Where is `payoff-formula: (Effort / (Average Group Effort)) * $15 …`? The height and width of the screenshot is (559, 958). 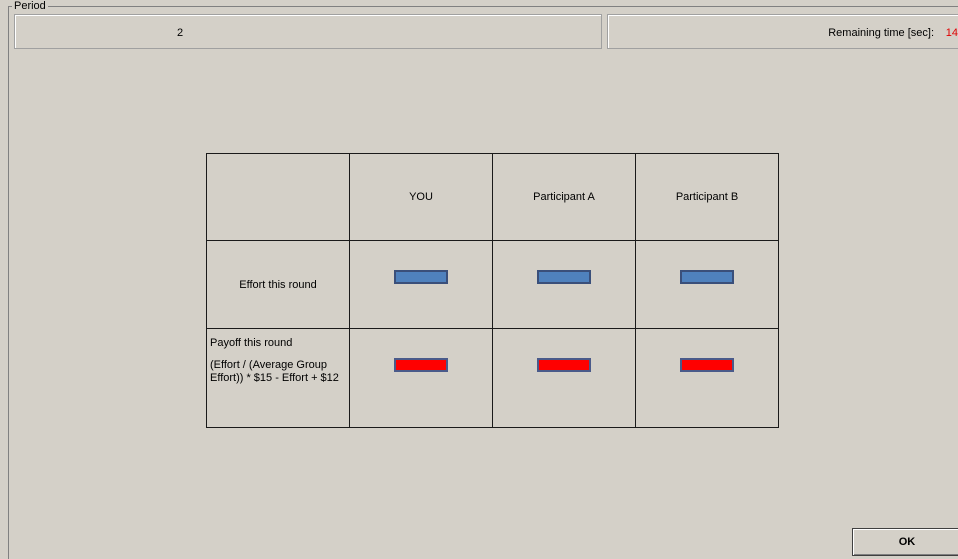
payoff-formula: (Effort / (Average Group Effort)) * $15 … is located at coordinates (274, 371).